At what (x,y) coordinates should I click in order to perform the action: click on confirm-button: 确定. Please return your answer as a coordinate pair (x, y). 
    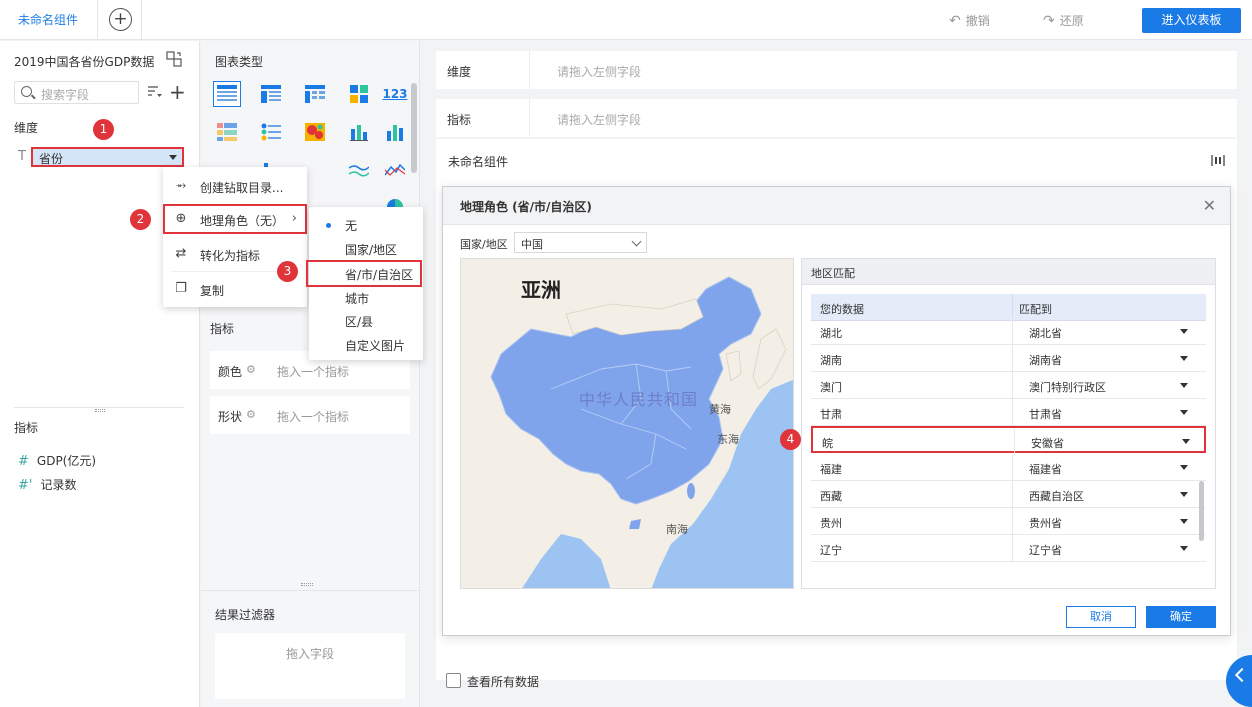
    Looking at the image, I should click on (1181, 617).